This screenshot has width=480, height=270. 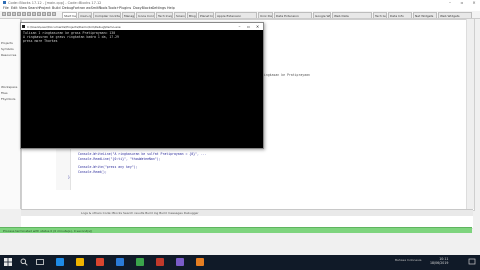 What do you see at coordinates (206, 15) in the screenshot?
I see `browser-tab: Planet Insight` at bounding box center [206, 15].